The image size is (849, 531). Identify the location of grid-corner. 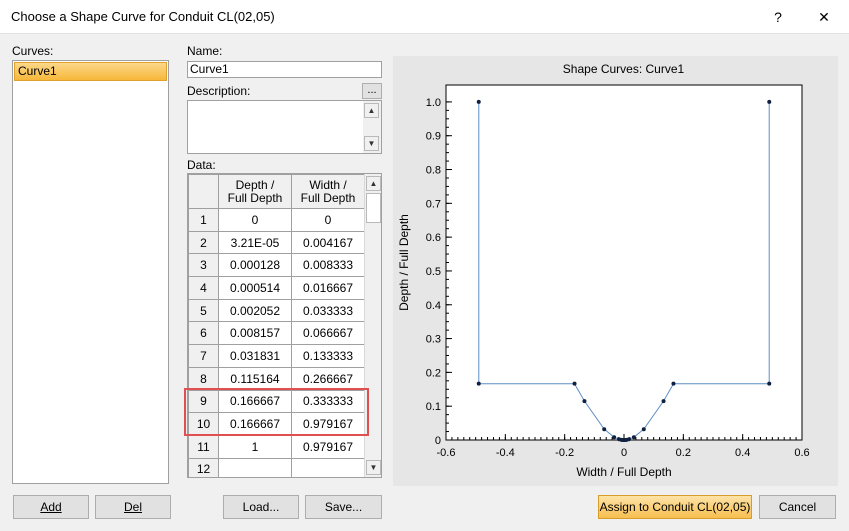
(203, 191).